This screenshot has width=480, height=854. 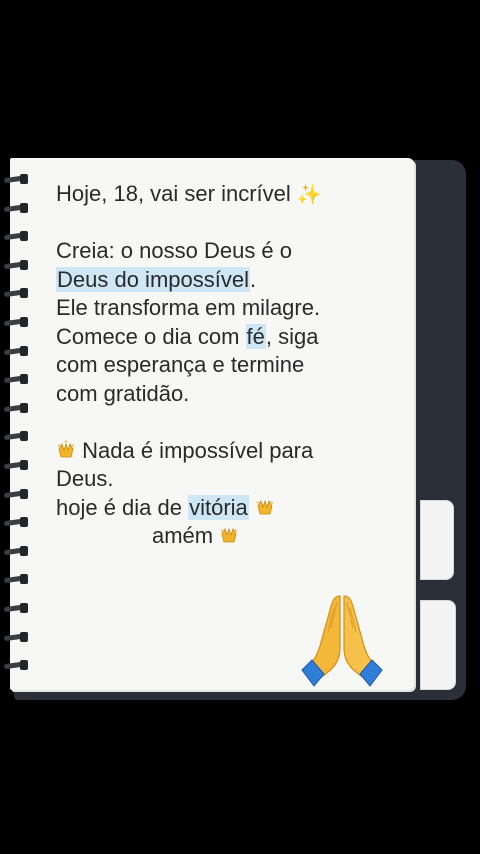 I want to click on esperanca-text: com esperança e termine, so click(x=180, y=364).